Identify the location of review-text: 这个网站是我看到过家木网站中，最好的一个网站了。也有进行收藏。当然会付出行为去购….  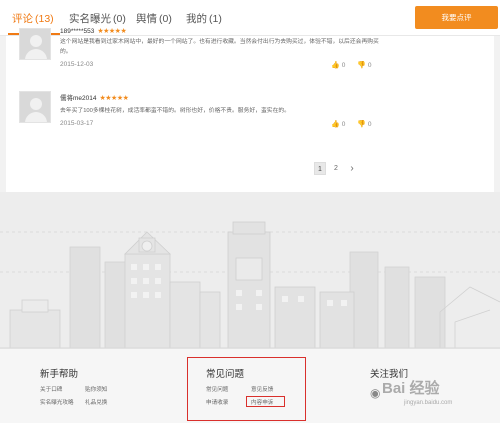
(219, 47).